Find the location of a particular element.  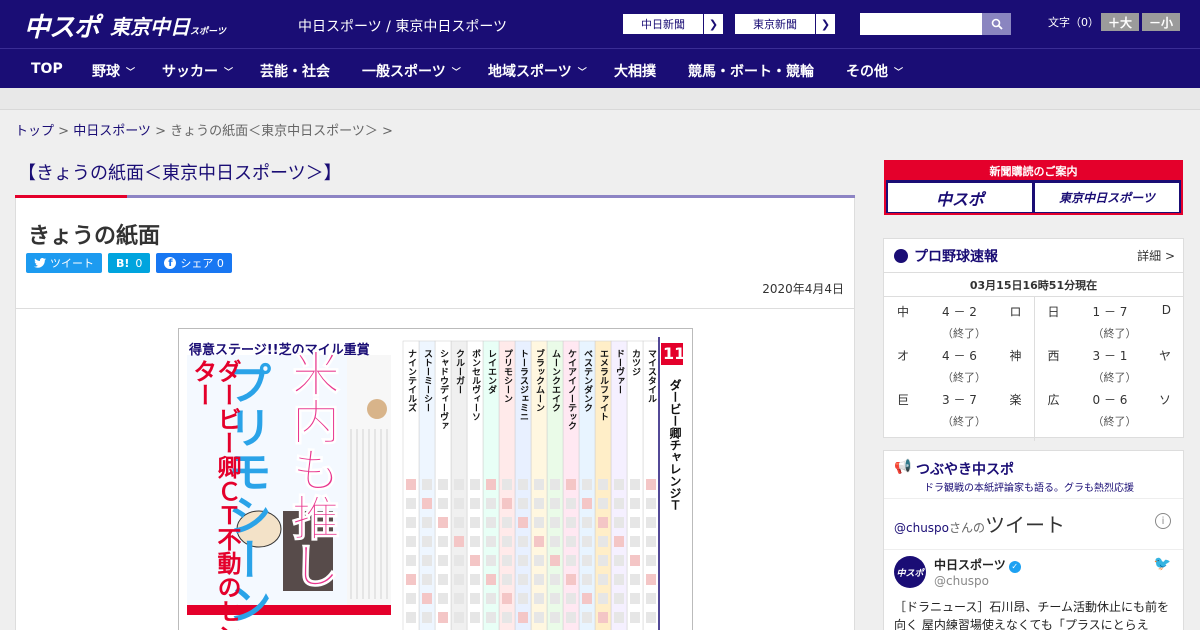

nav-sumo: 大相撲 is located at coordinates (635, 71).